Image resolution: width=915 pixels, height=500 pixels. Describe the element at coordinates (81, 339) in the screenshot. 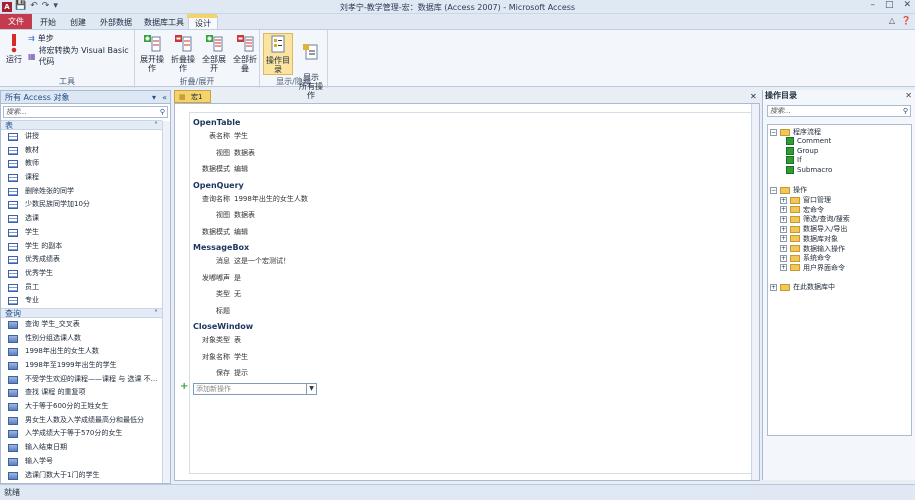

I see `nav-query-item: 性别分组选课人数` at that location.